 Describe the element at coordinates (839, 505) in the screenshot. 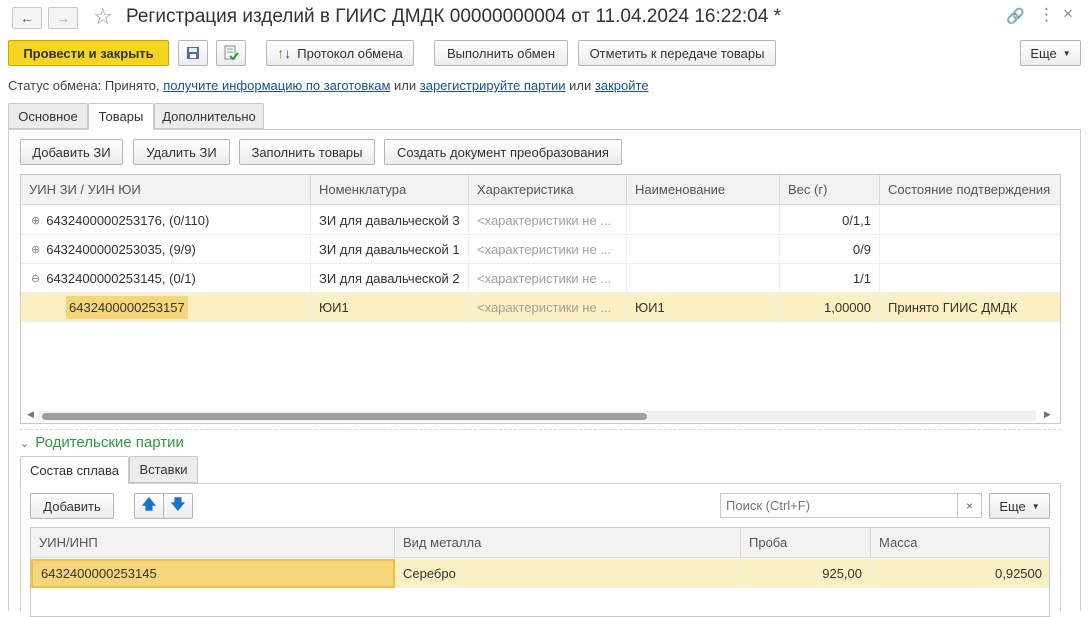

I see `search-input` at that location.